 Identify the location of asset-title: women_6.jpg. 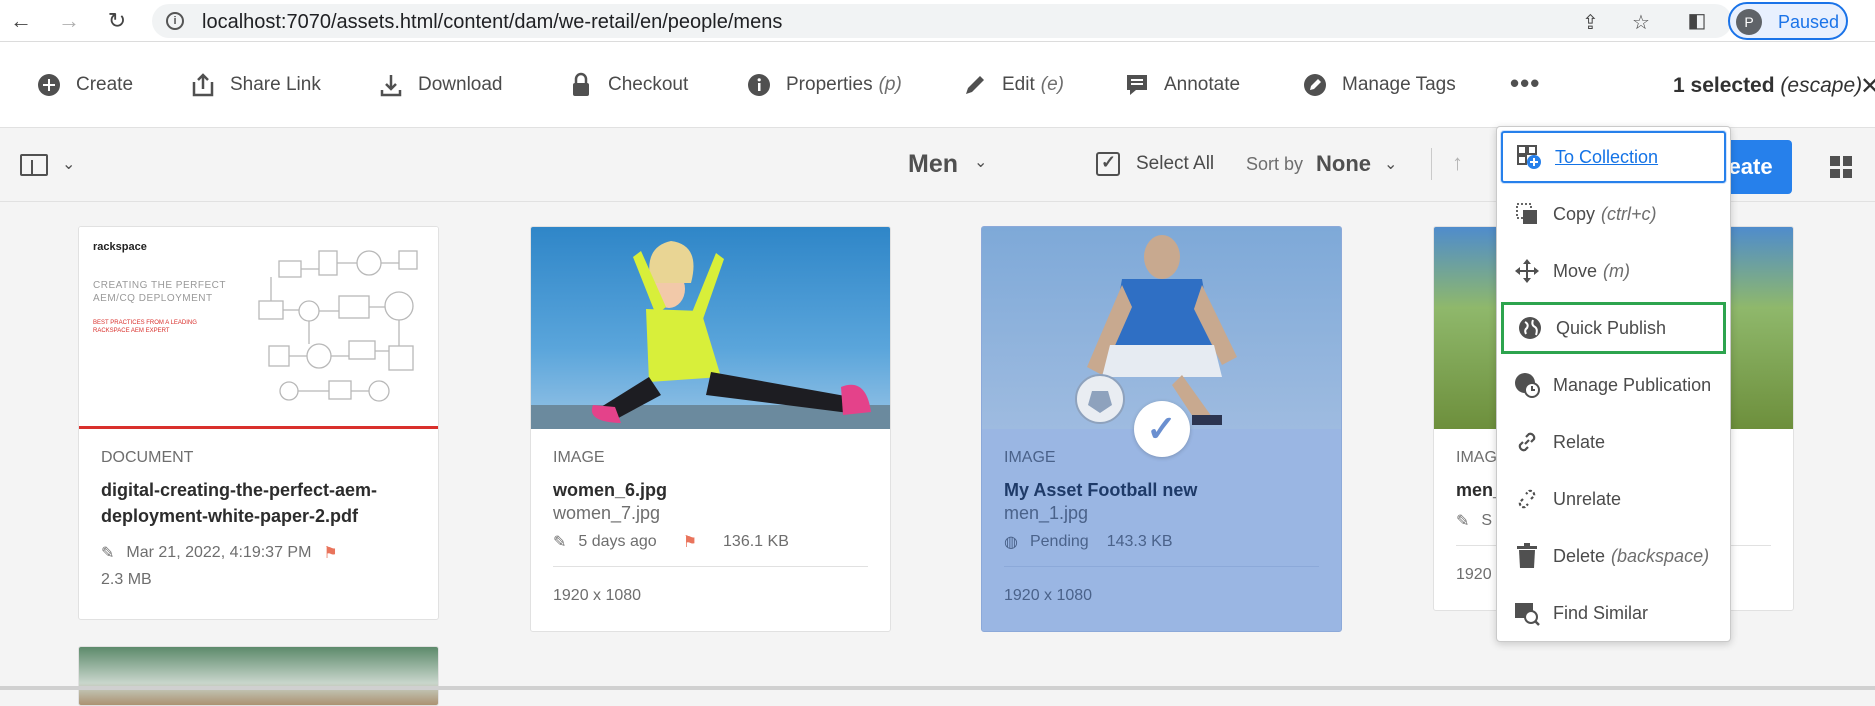
(710, 490).